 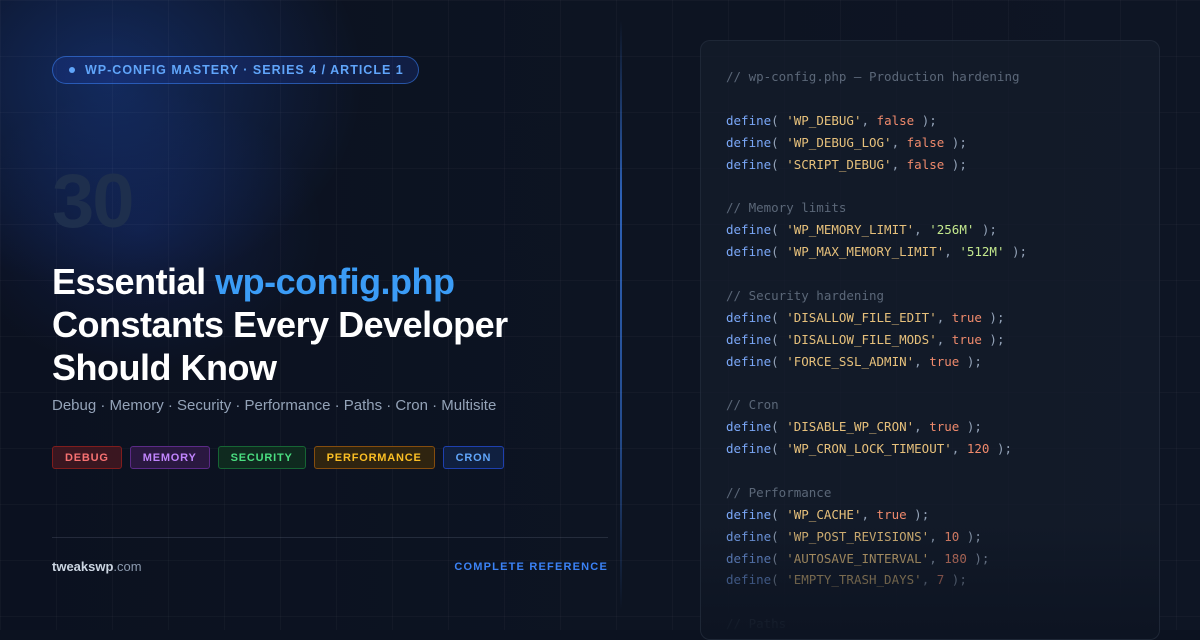 I want to click on code-comment: // Cron, so click(x=752, y=405).